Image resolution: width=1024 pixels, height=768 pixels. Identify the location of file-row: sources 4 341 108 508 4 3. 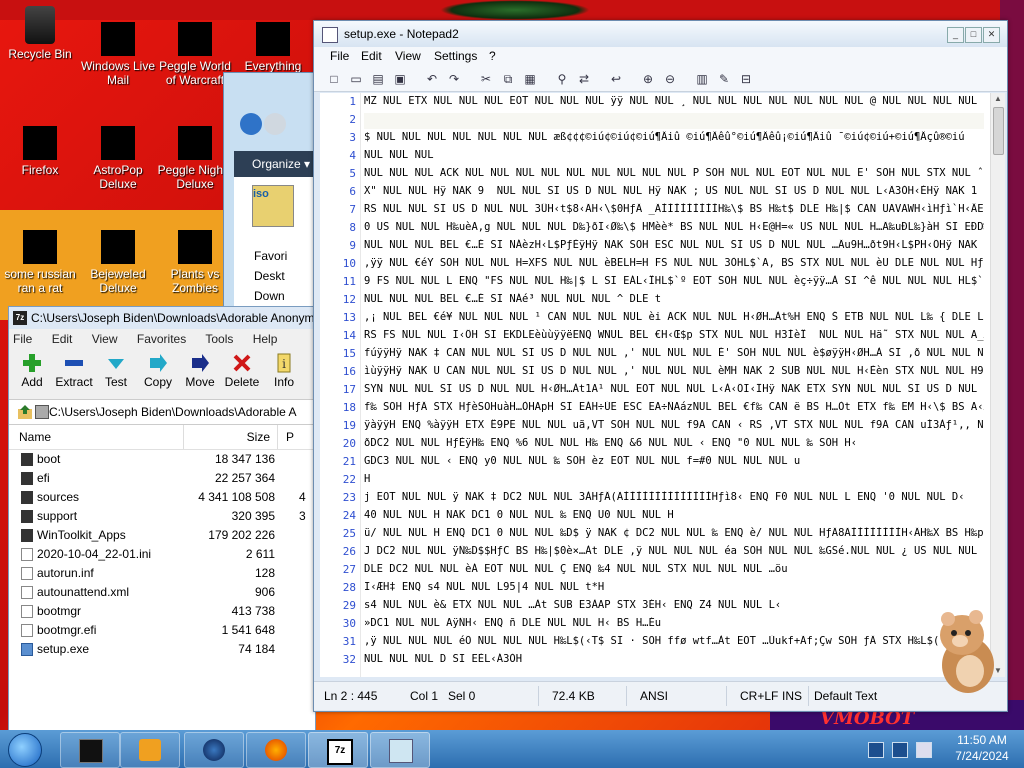
(162, 505).